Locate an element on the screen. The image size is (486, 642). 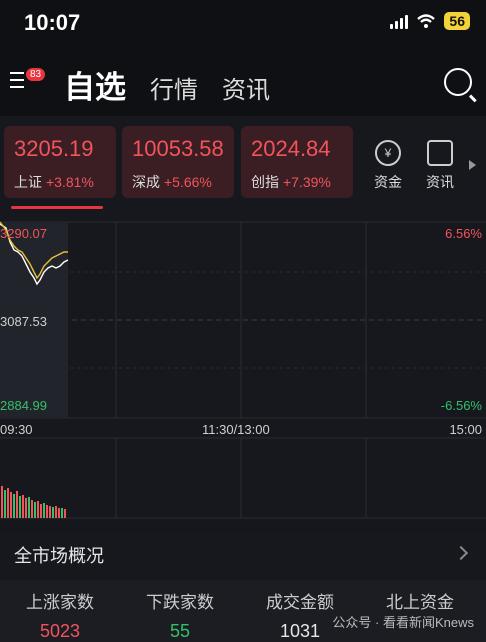
quick-action-funds: ¥ 资金 is located at coordinates (388, 166).